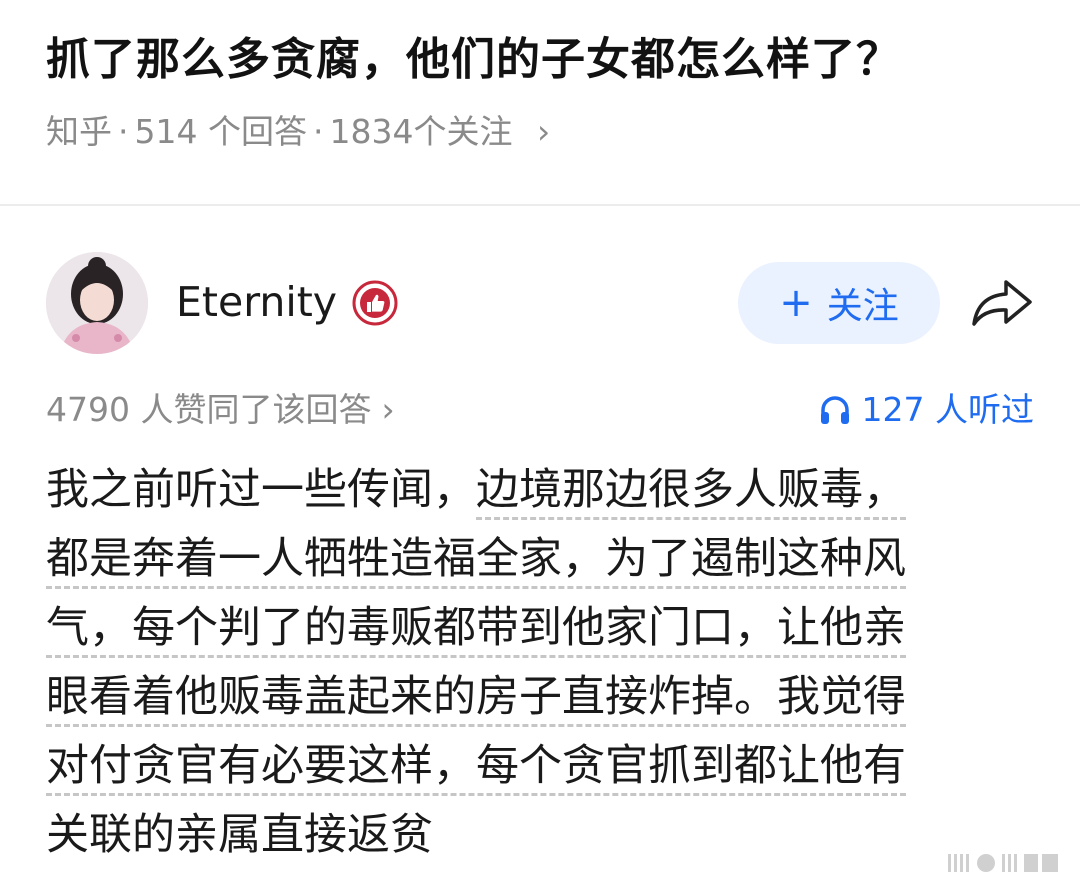 Image resolution: width=1080 pixels, height=892 pixels. Describe the element at coordinates (546, 60) in the screenshot. I see `question-title: 抓了那么多贪腐，他们的子女都怎么样了？` at that location.